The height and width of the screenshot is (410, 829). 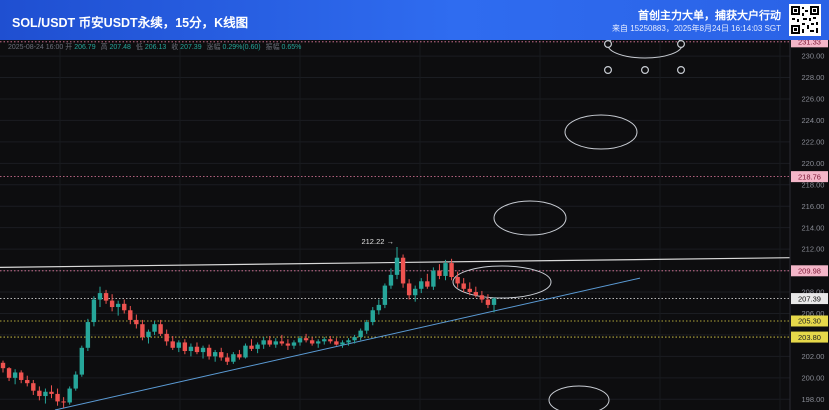 I want to click on high-value: 207.48, so click(x=120, y=47).